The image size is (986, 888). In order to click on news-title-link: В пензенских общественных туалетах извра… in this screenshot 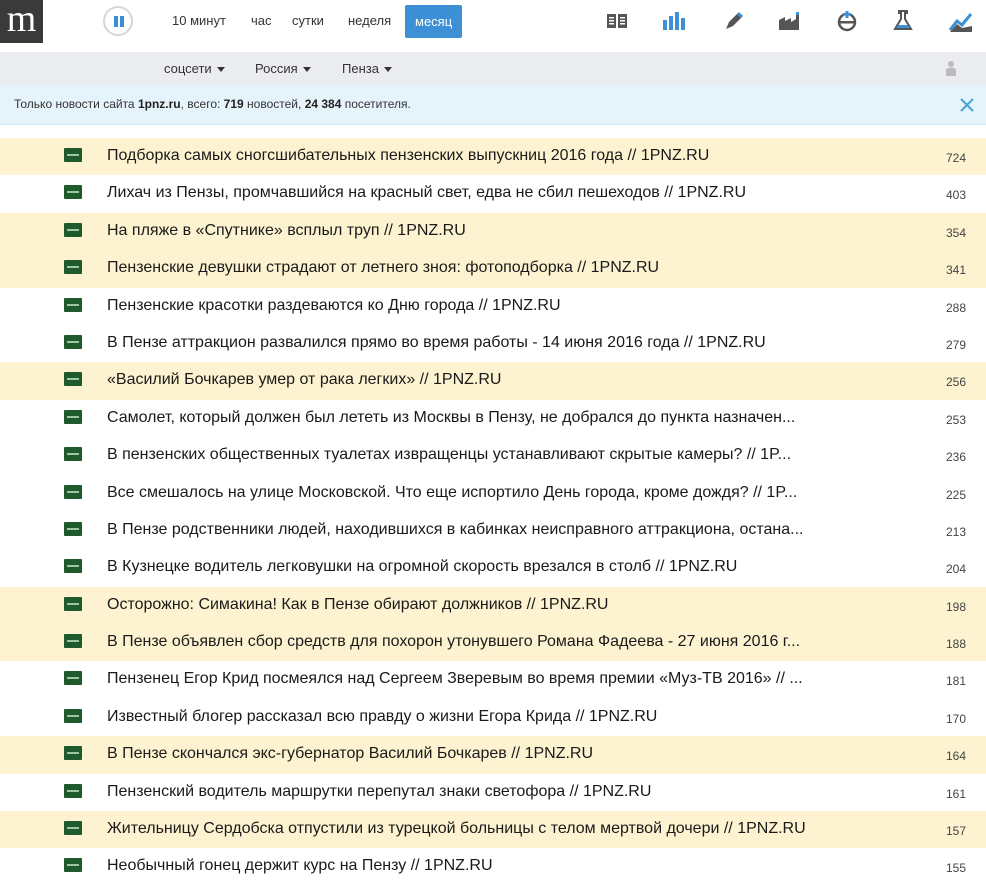, I will do `click(488, 455)`.